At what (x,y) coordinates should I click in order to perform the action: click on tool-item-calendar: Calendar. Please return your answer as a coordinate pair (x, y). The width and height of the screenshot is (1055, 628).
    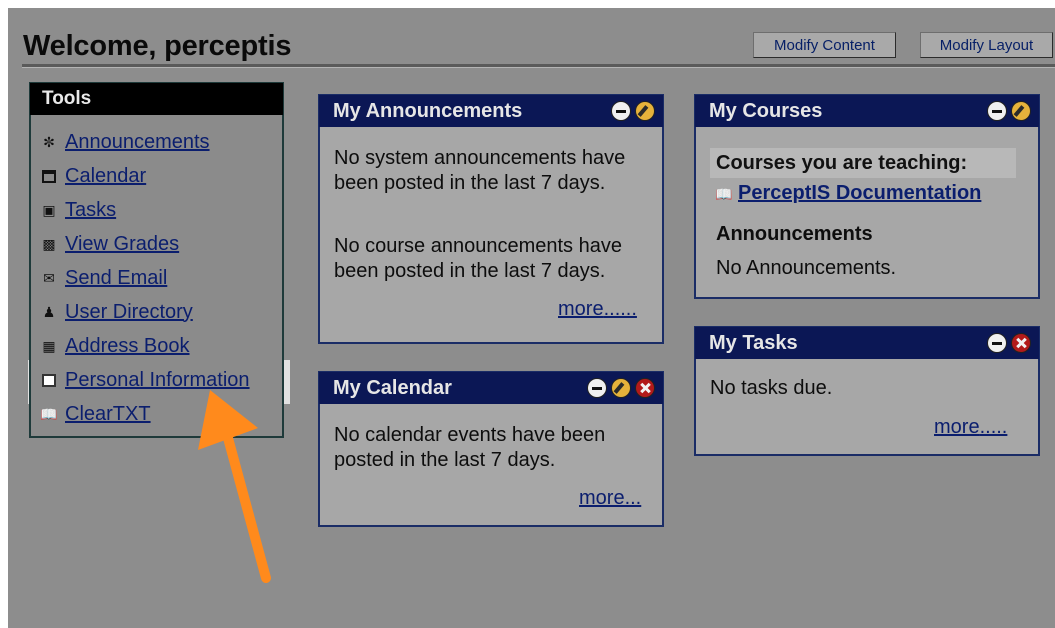
    Looking at the image, I should click on (93, 176).